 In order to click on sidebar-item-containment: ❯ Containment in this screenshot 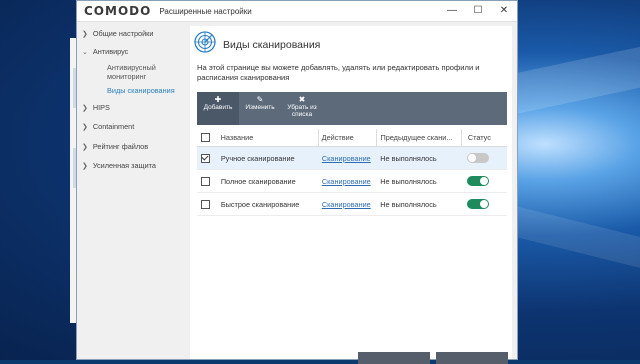, I will do `click(108, 126)`.